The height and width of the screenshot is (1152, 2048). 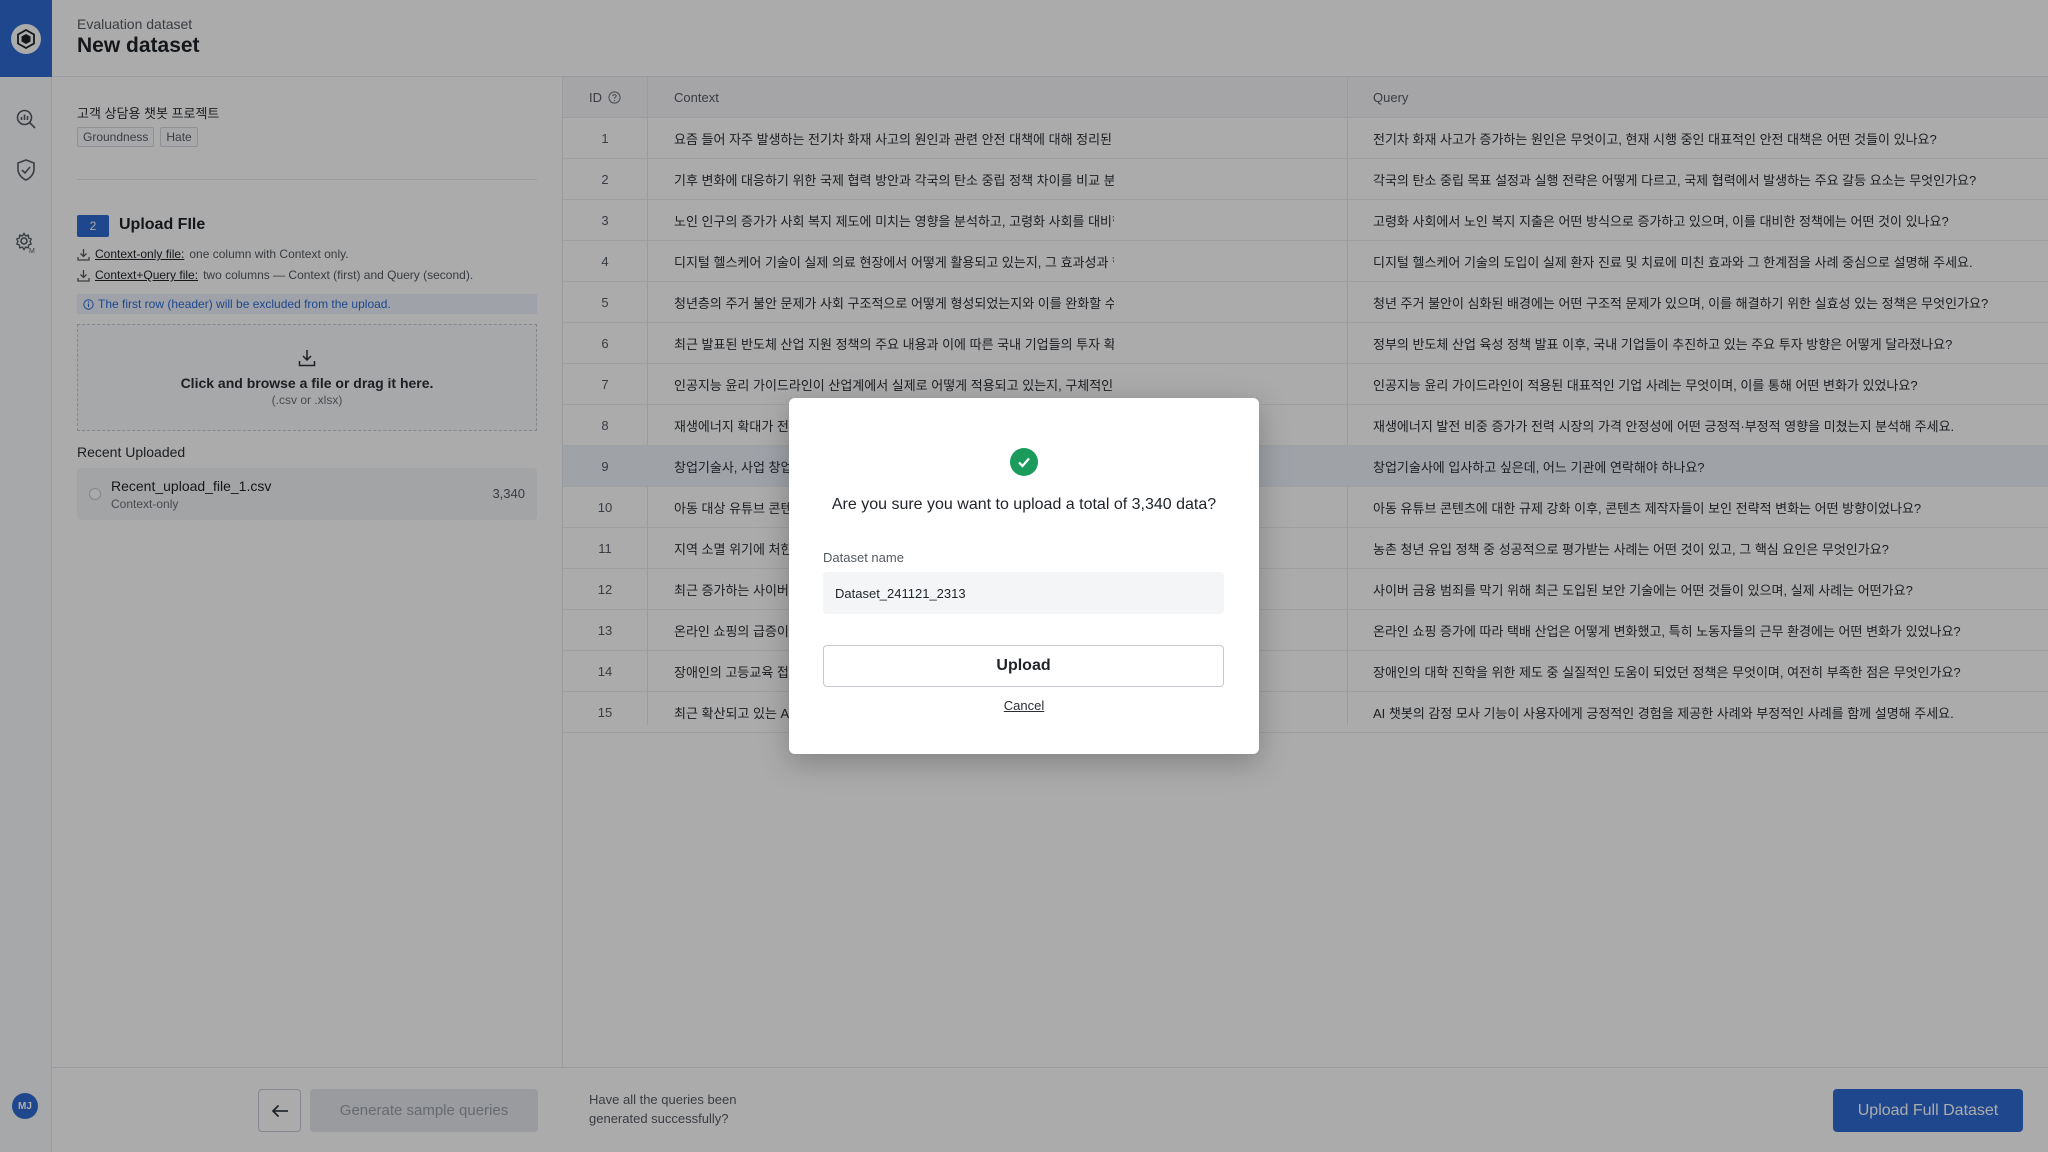 I want to click on upload-button: Upload, so click(x=1023, y=666).